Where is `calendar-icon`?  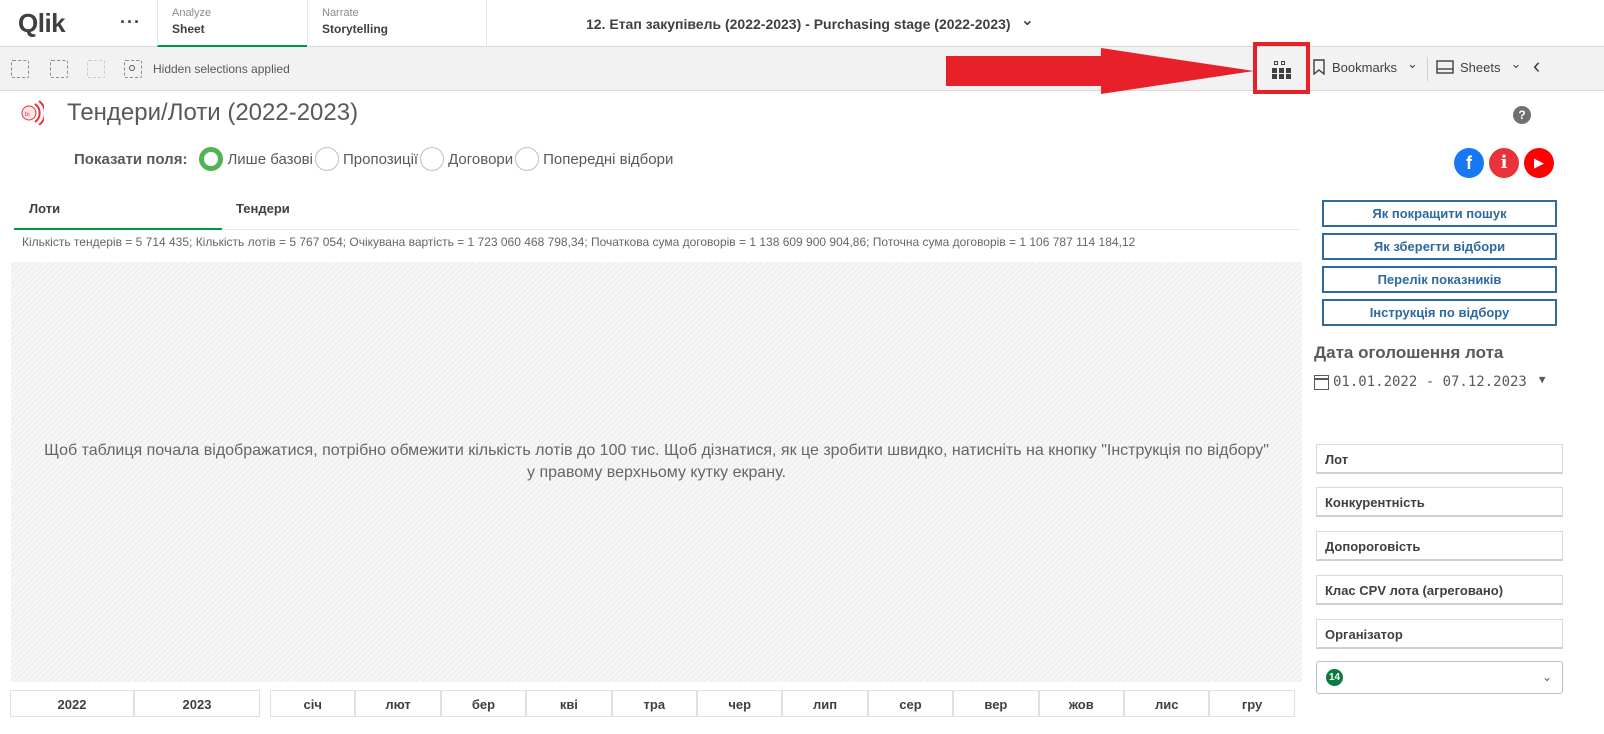 calendar-icon is located at coordinates (1321, 382).